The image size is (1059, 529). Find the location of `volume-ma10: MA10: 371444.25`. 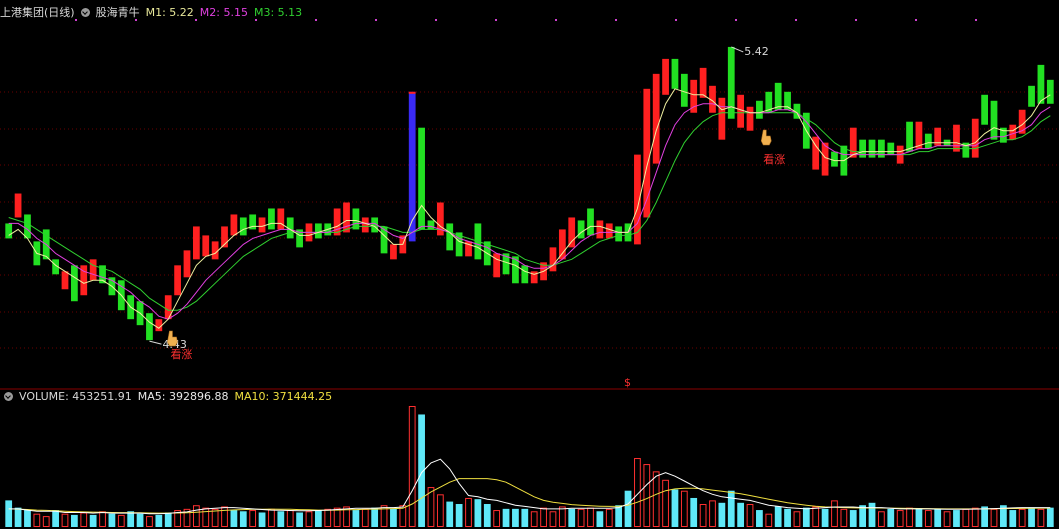

volume-ma10: MA10: 371444.25 is located at coordinates (283, 396).